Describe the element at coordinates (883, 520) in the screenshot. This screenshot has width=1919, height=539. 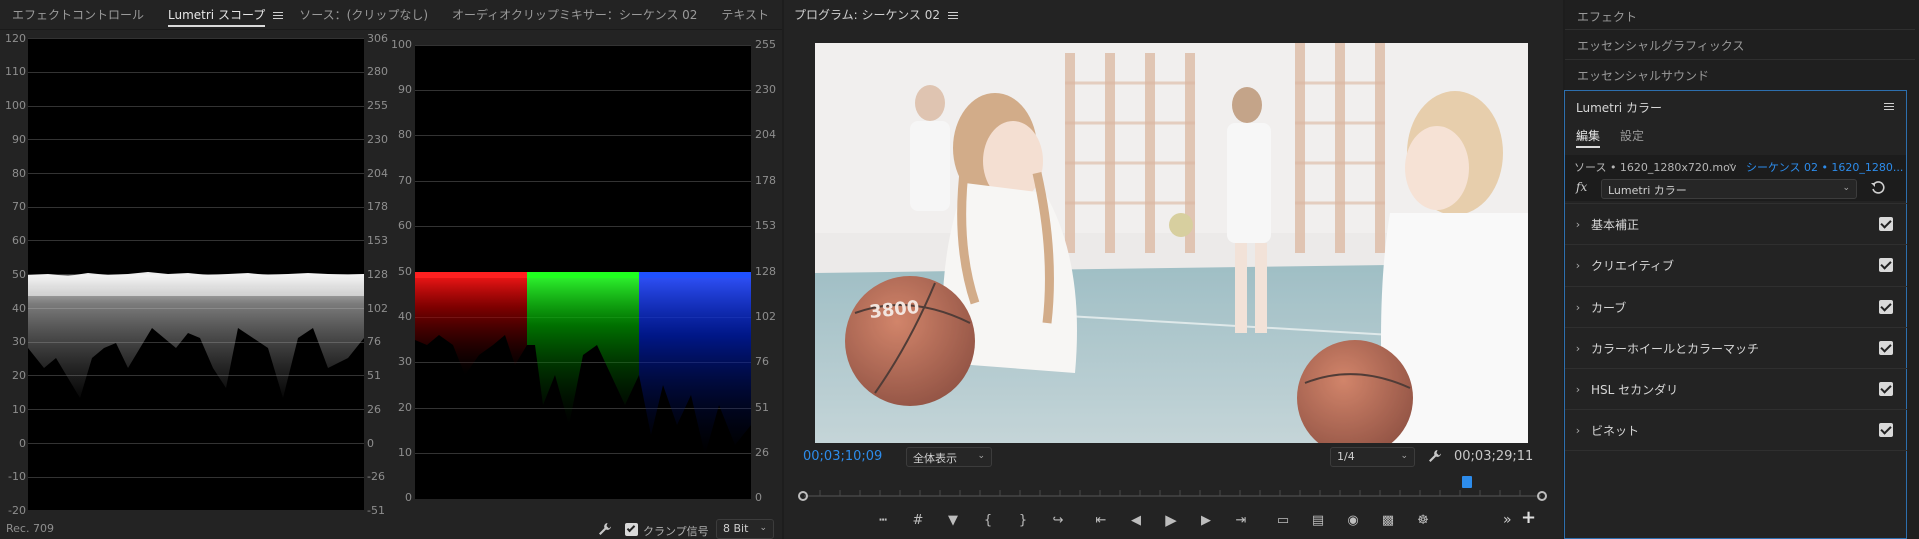
I see `marker-in-icon: ┅` at that location.